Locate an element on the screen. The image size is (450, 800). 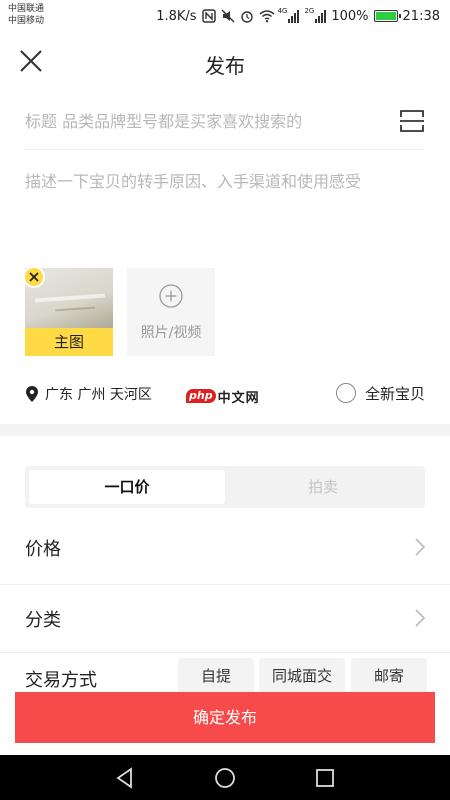
tab-fixed-price: 一口价 is located at coordinates (127, 487).